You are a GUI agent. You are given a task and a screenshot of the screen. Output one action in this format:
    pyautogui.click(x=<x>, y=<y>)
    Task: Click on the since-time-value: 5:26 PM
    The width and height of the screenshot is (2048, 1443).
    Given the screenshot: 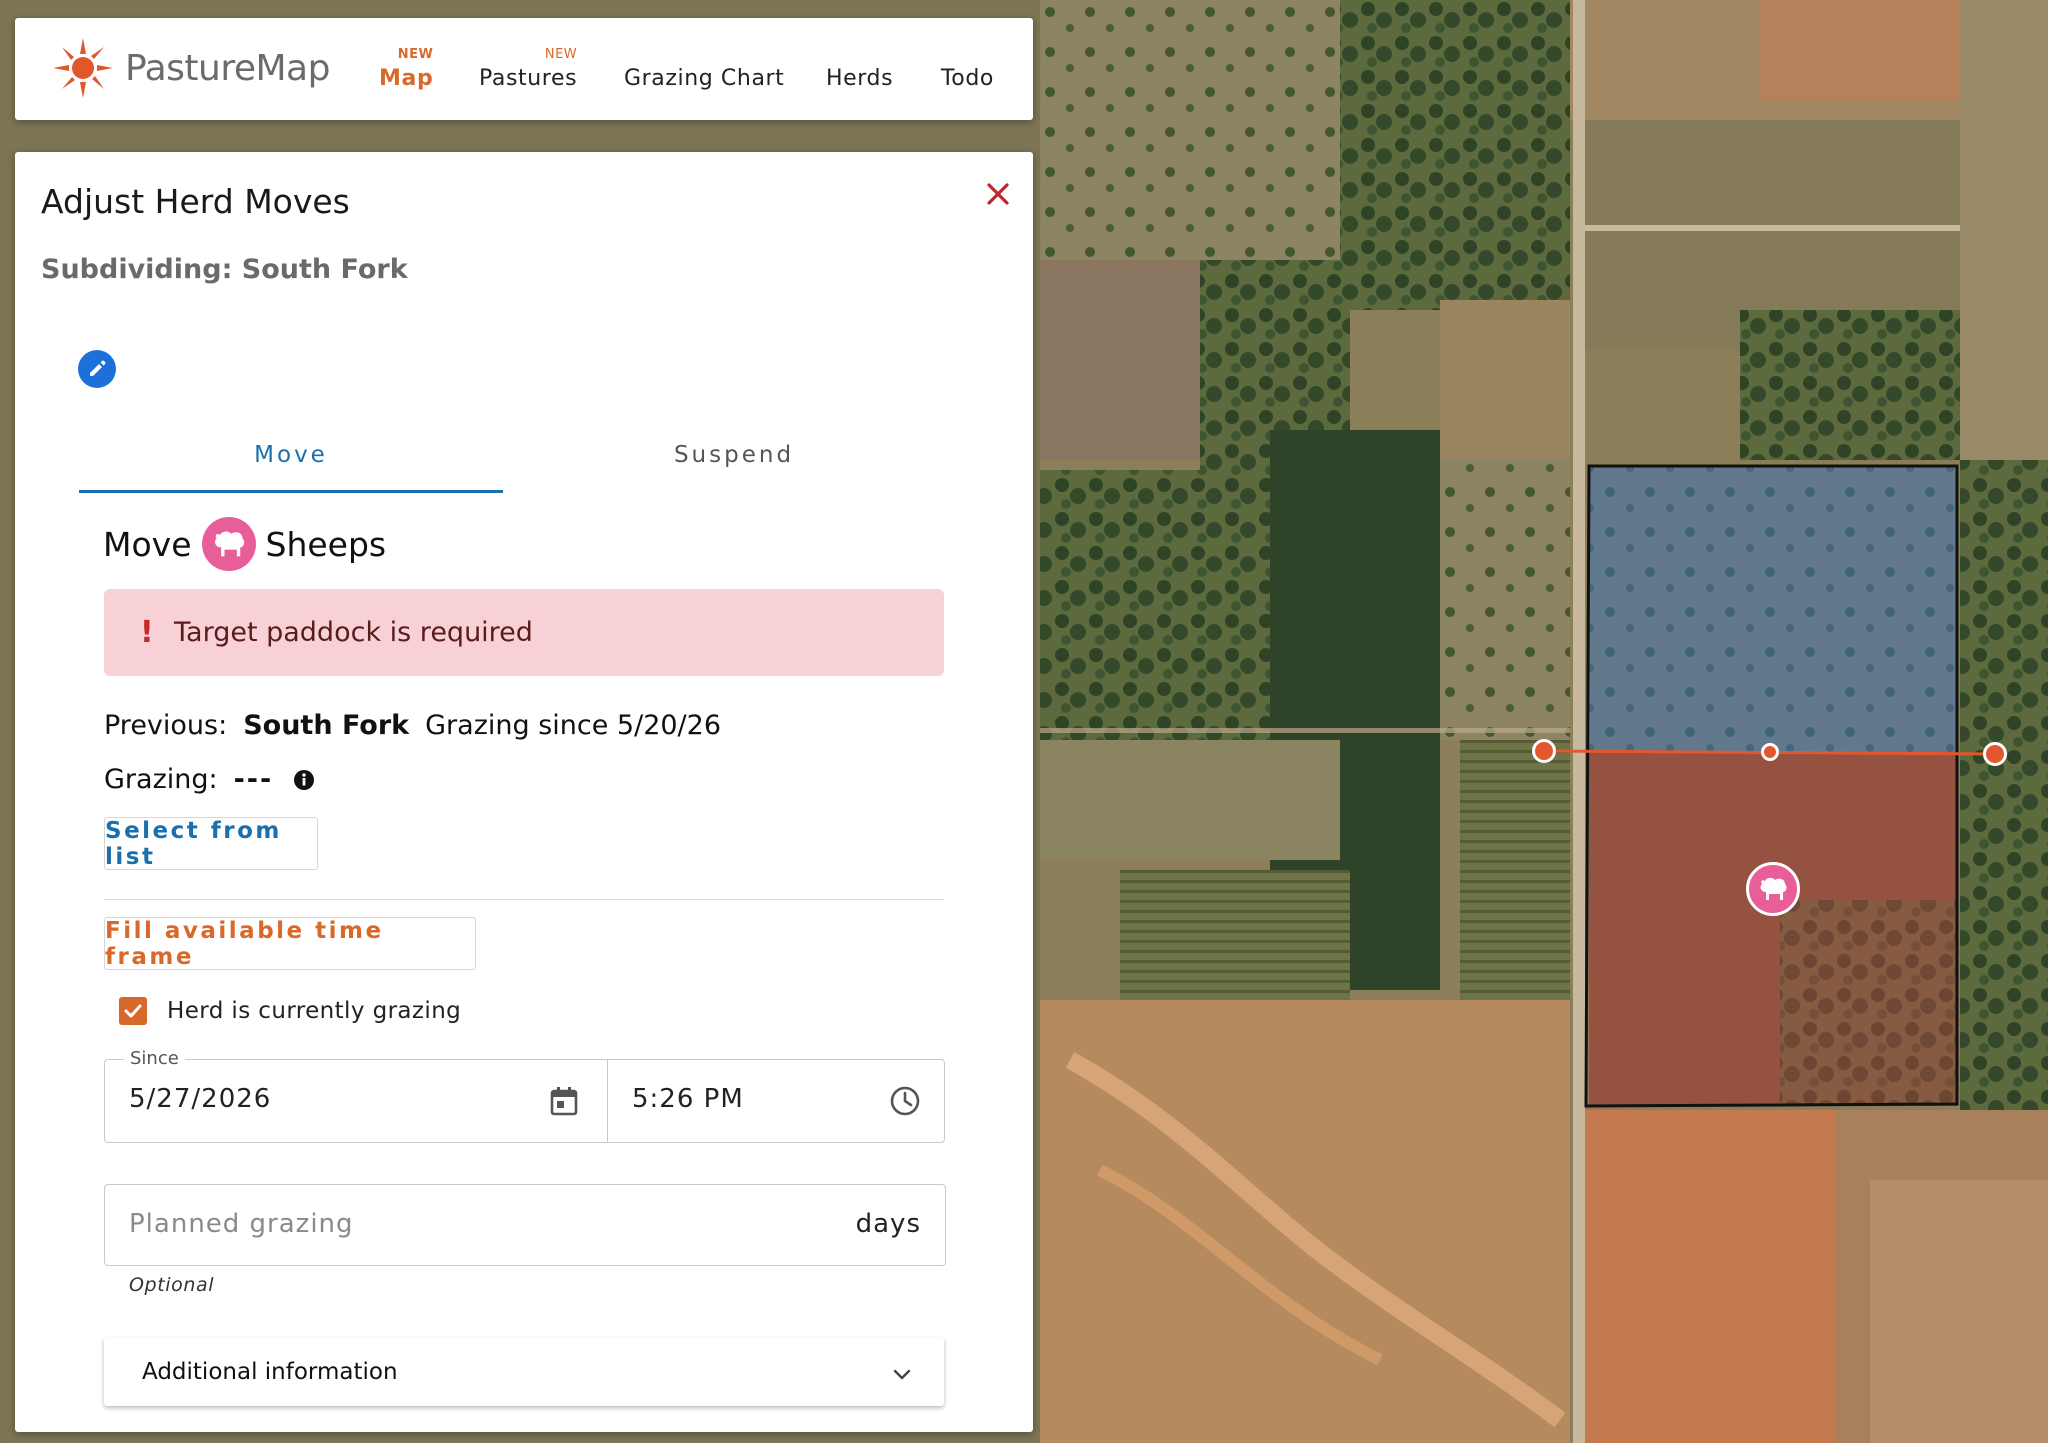 What is the action you would take?
    pyautogui.click(x=688, y=1099)
    